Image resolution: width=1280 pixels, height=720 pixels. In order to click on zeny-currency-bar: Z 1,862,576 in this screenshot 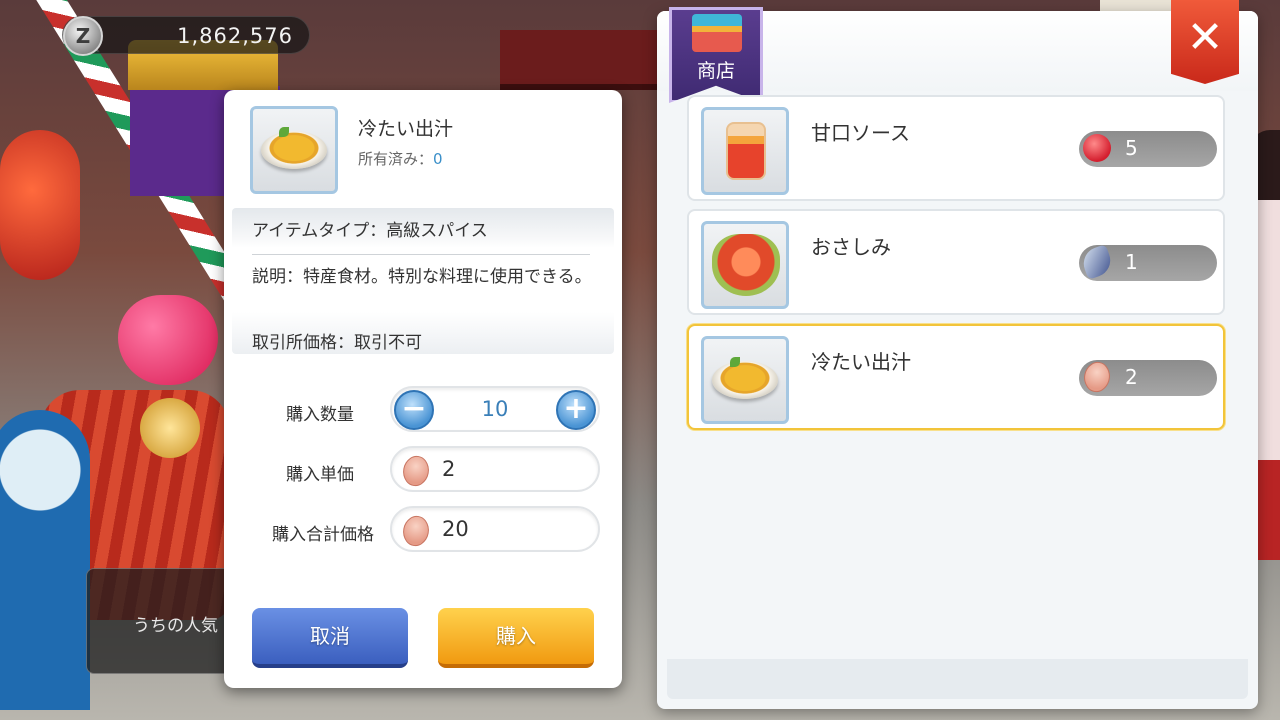, I will do `click(186, 36)`.